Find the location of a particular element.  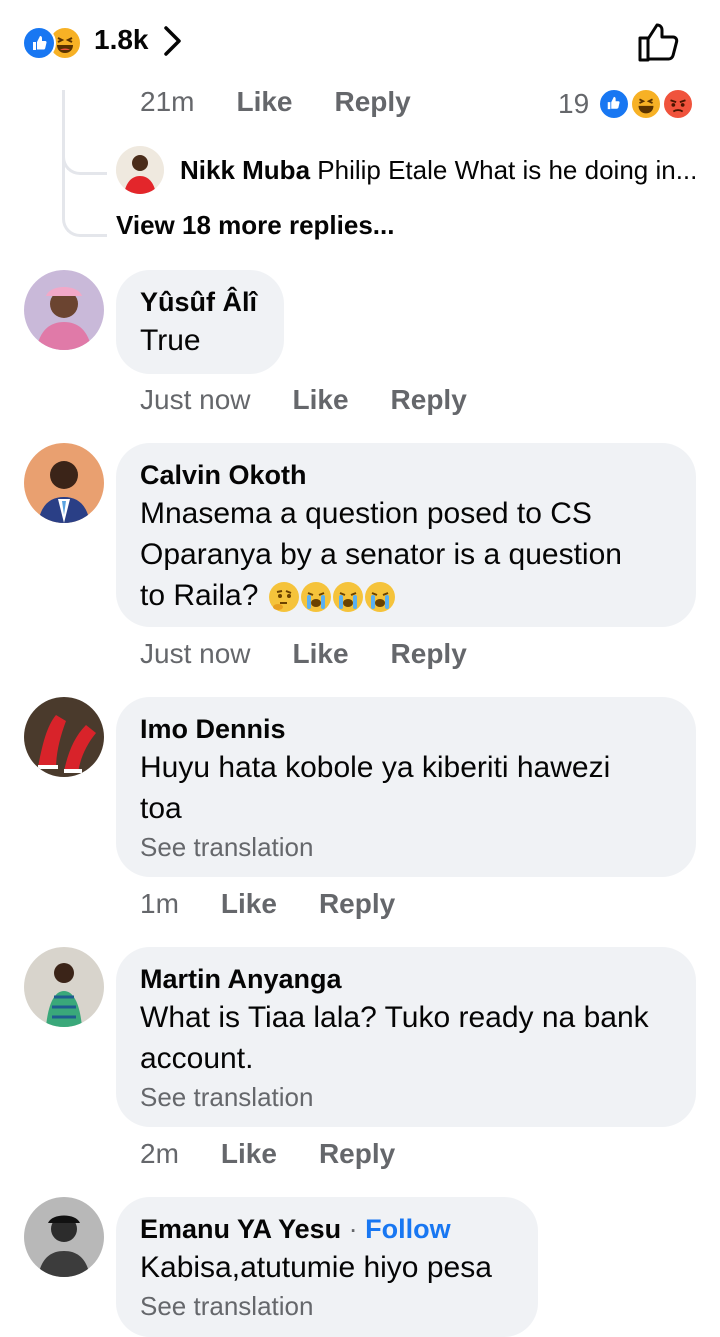

comment-text-line: account. is located at coordinates (197, 1058).